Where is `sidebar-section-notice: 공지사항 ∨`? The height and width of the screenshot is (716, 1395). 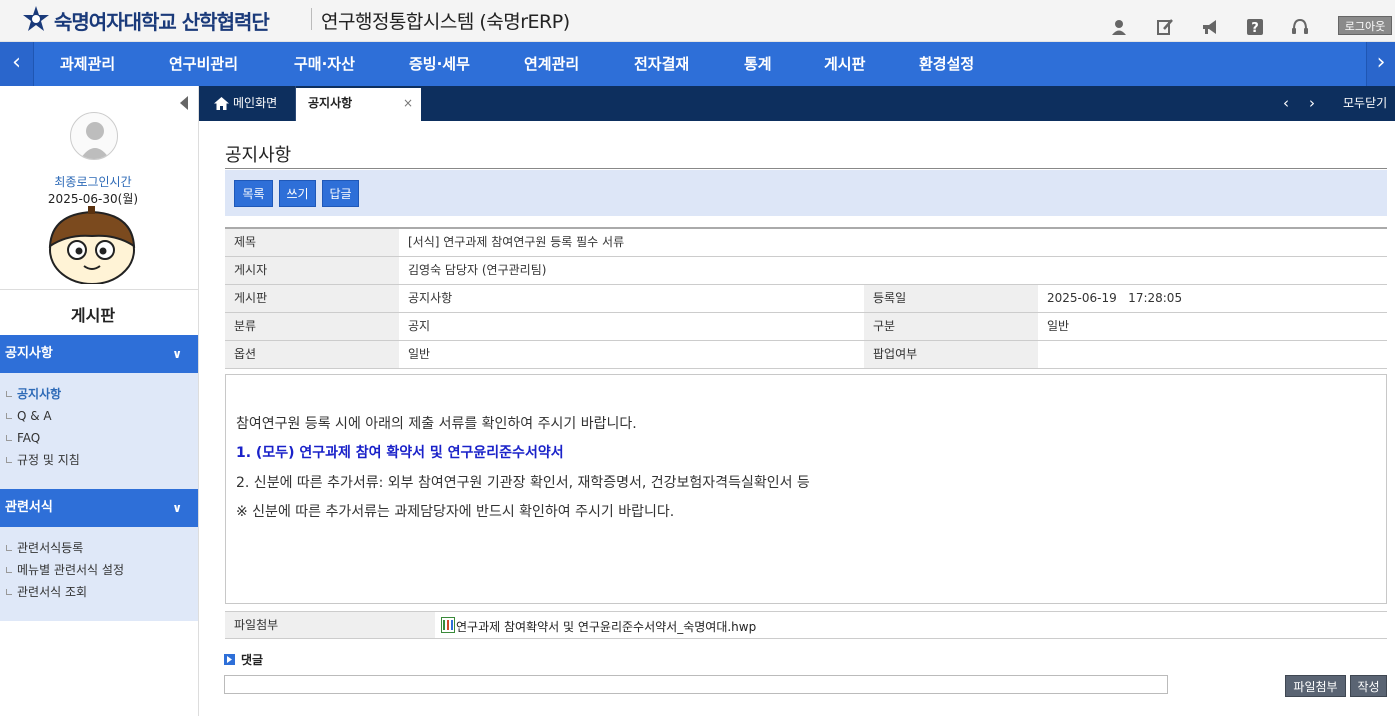
sidebar-section-notice: 공지사항 ∨ is located at coordinates (99, 354).